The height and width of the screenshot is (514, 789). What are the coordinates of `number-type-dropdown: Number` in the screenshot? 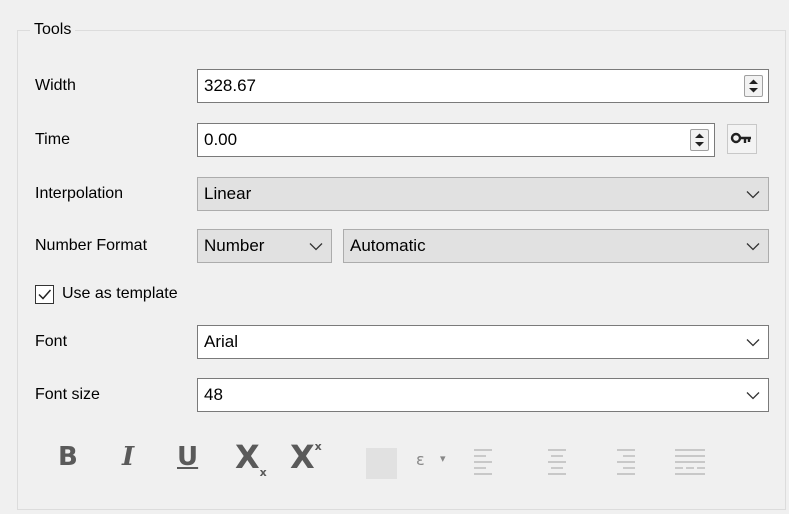 It's located at (264, 246).